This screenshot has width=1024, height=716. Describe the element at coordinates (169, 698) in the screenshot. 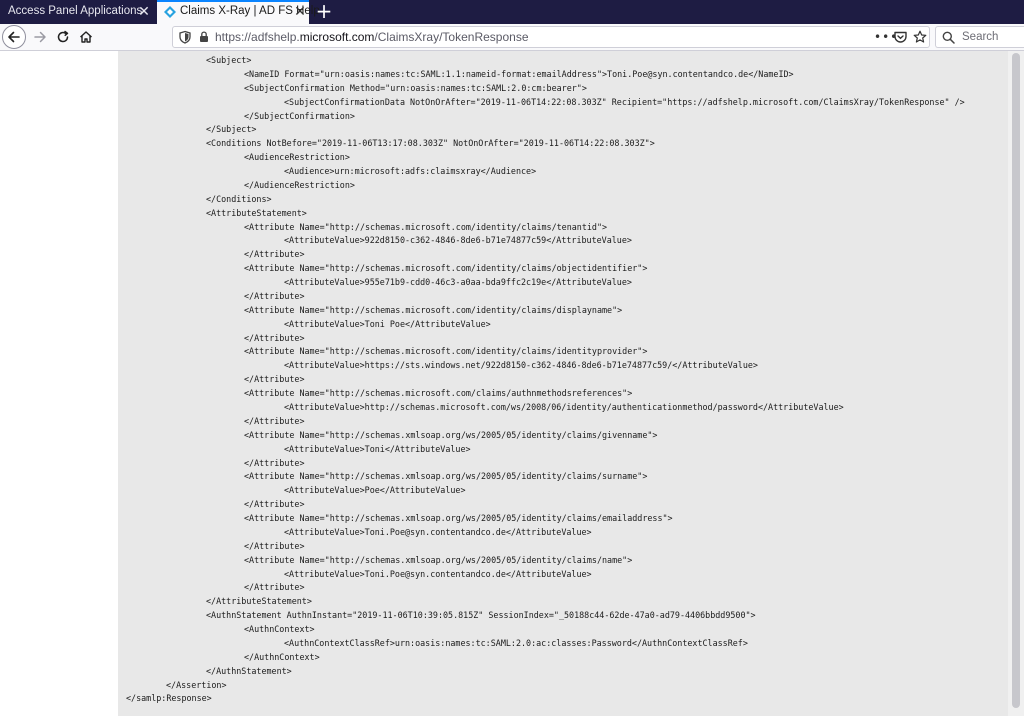

I see `xml-line: </samlp:Response>` at that location.